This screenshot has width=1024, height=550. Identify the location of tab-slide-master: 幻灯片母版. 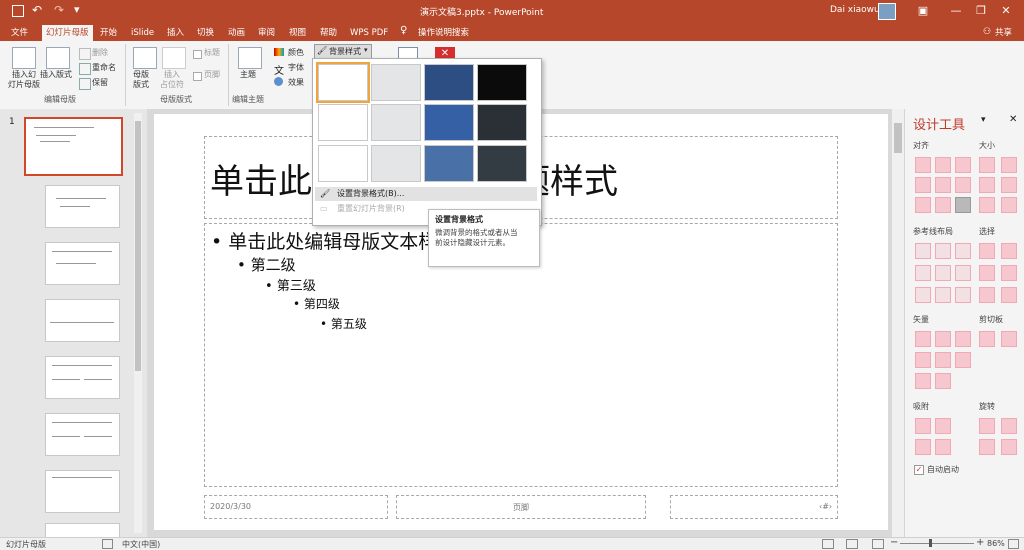
(67, 33).